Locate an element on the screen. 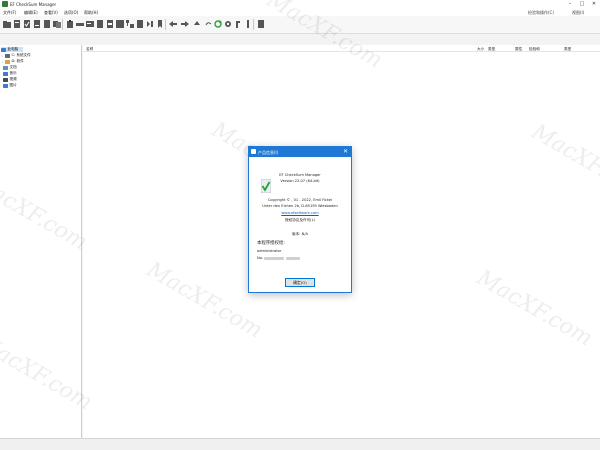 The width and height of the screenshot is (600, 450). forward-icon is located at coordinates (184, 24).